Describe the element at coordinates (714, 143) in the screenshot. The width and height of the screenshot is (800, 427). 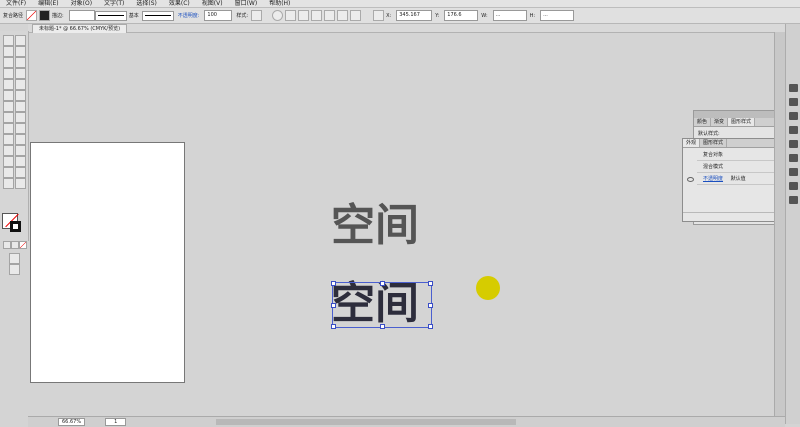
I see `tab-inner-graphic-styles: 图形样式` at that location.